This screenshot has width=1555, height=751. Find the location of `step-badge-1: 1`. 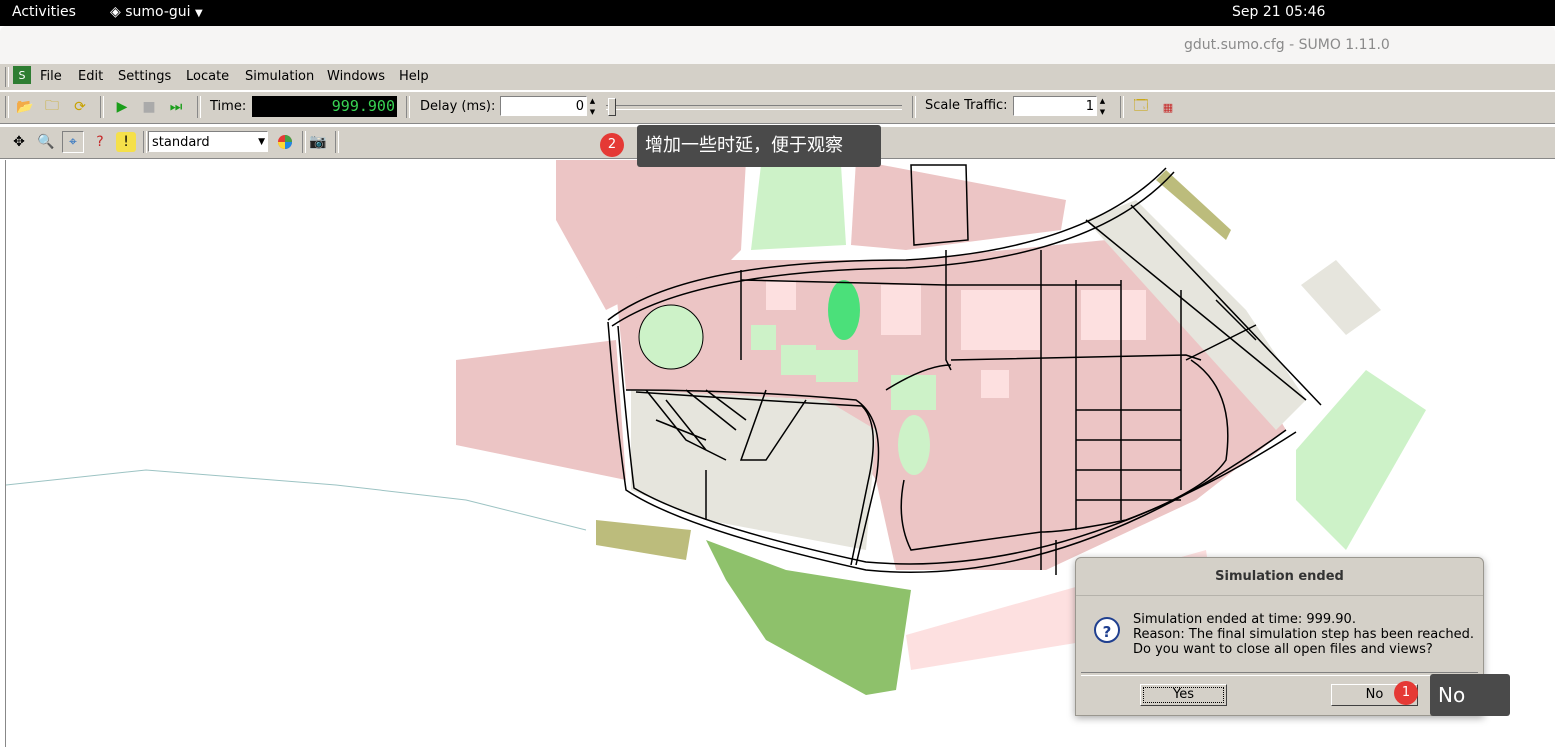

step-badge-1: 1 is located at coordinates (1406, 693).